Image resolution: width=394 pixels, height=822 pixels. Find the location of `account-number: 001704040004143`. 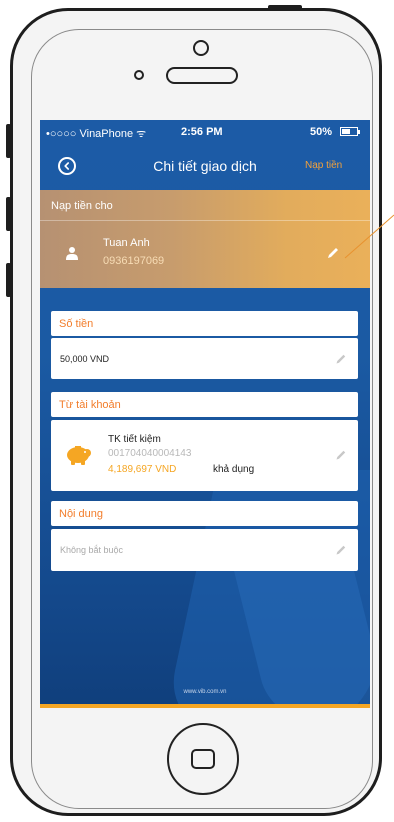

account-number: 001704040004143 is located at coordinates (150, 453).